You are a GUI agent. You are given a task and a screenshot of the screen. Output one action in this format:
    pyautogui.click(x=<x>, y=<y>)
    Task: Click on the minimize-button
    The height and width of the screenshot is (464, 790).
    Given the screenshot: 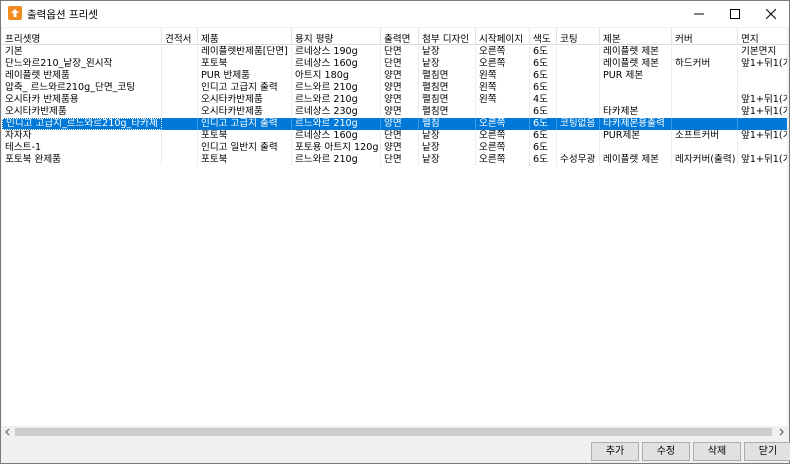 What is the action you would take?
    pyautogui.click(x=699, y=14)
    